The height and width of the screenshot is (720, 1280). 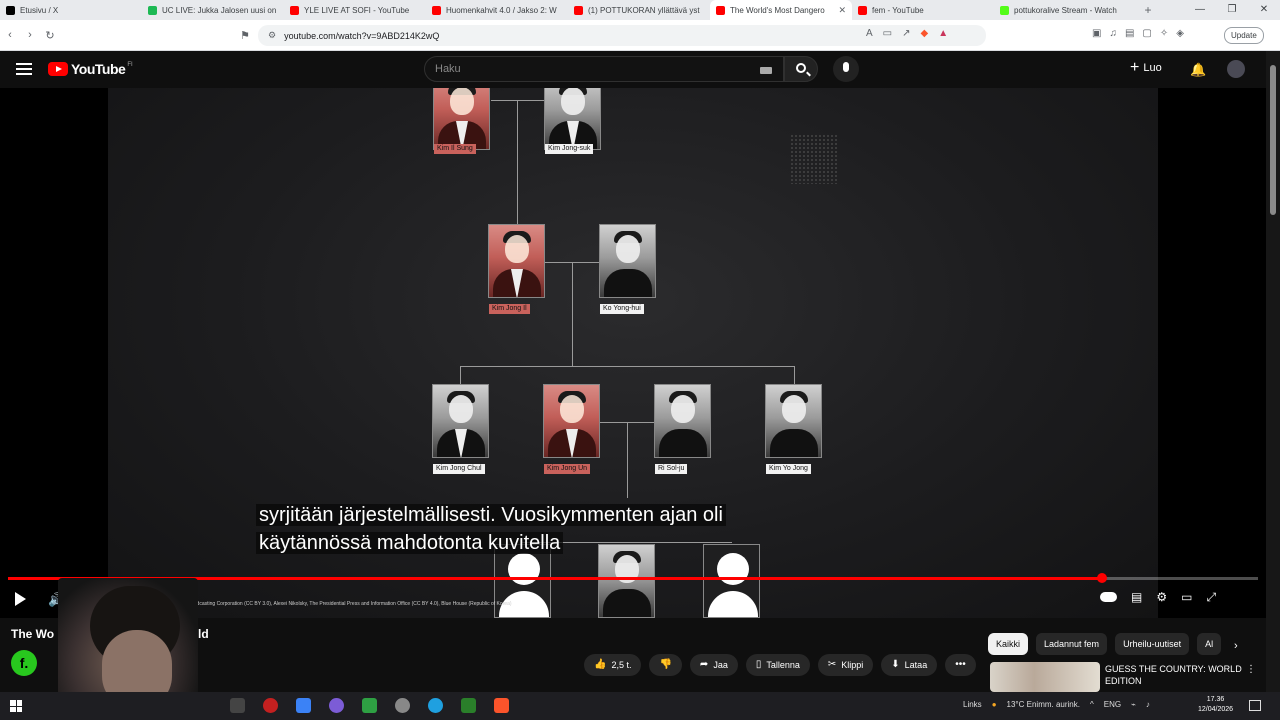 I want to click on thumbs-up-icon: 👍, so click(x=600, y=664).